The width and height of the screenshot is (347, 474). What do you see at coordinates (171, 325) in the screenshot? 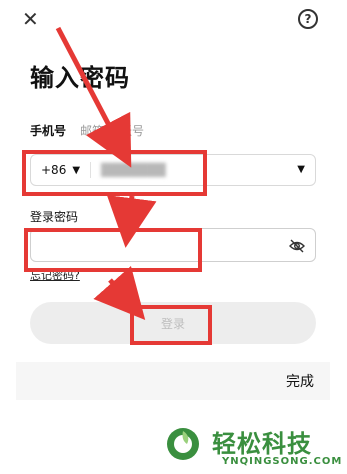
I see `annotation-box-login` at bounding box center [171, 325].